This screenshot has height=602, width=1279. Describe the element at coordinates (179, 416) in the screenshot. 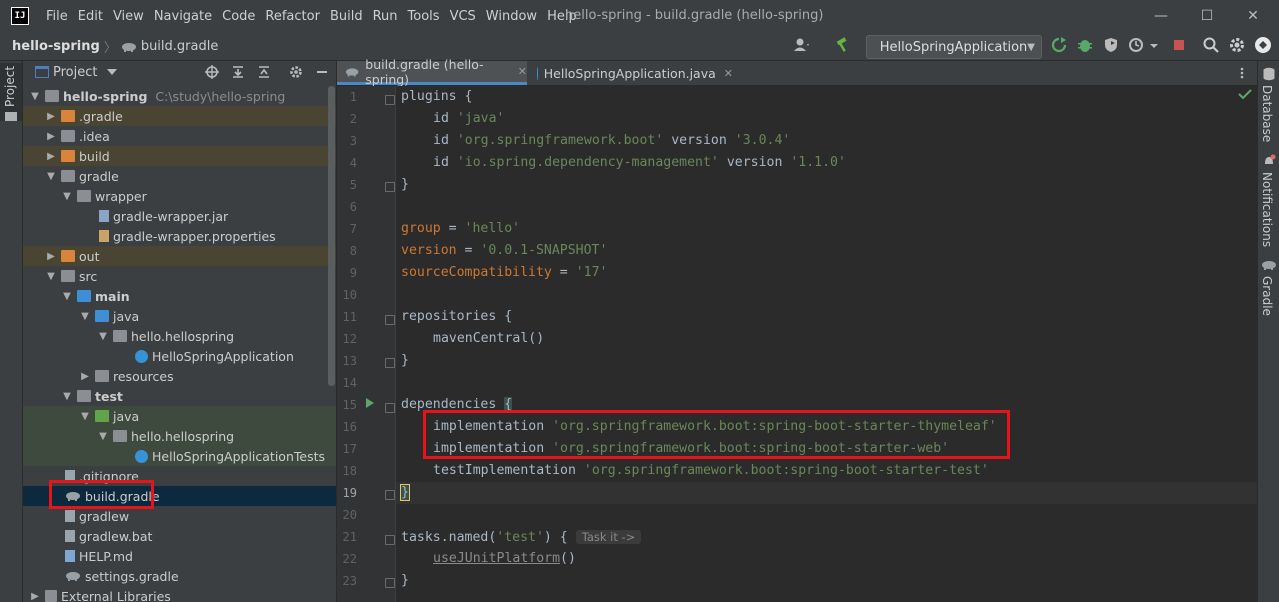

I see `tree-node-test-java: ▼ java` at that location.